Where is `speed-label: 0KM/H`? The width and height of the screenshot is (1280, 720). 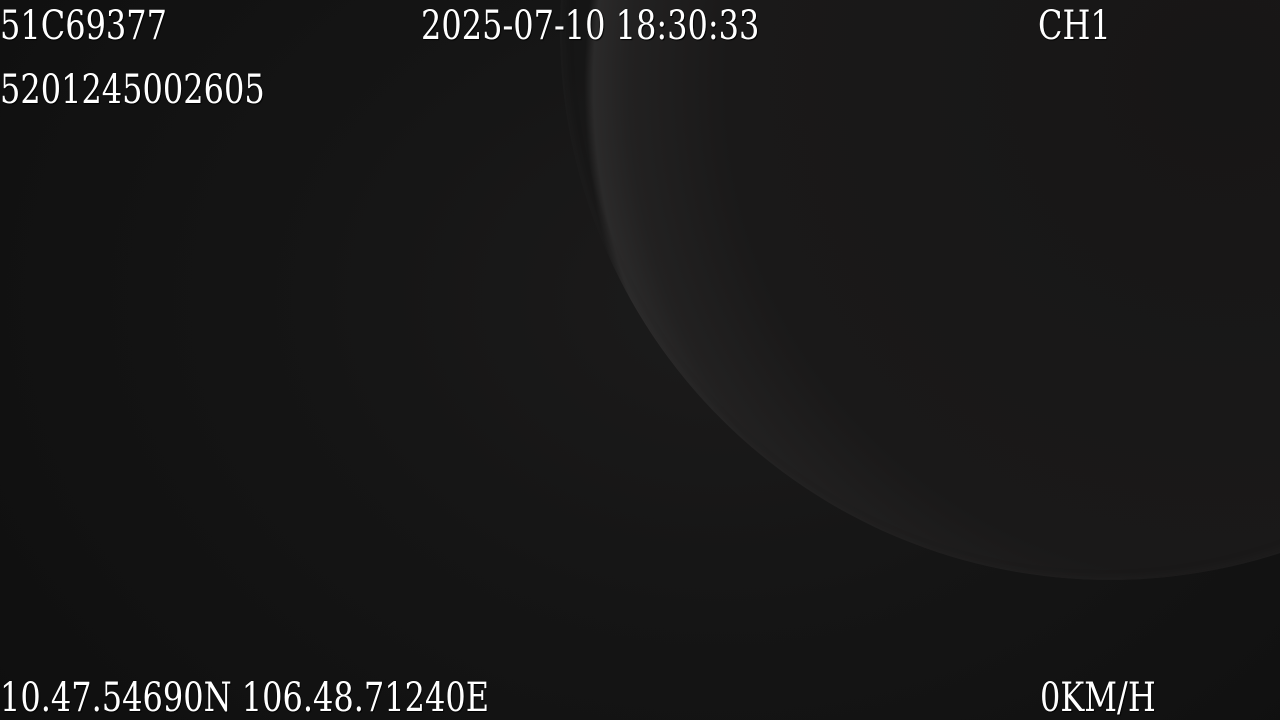 speed-label: 0KM/H is located at coordinates (1098, 697).